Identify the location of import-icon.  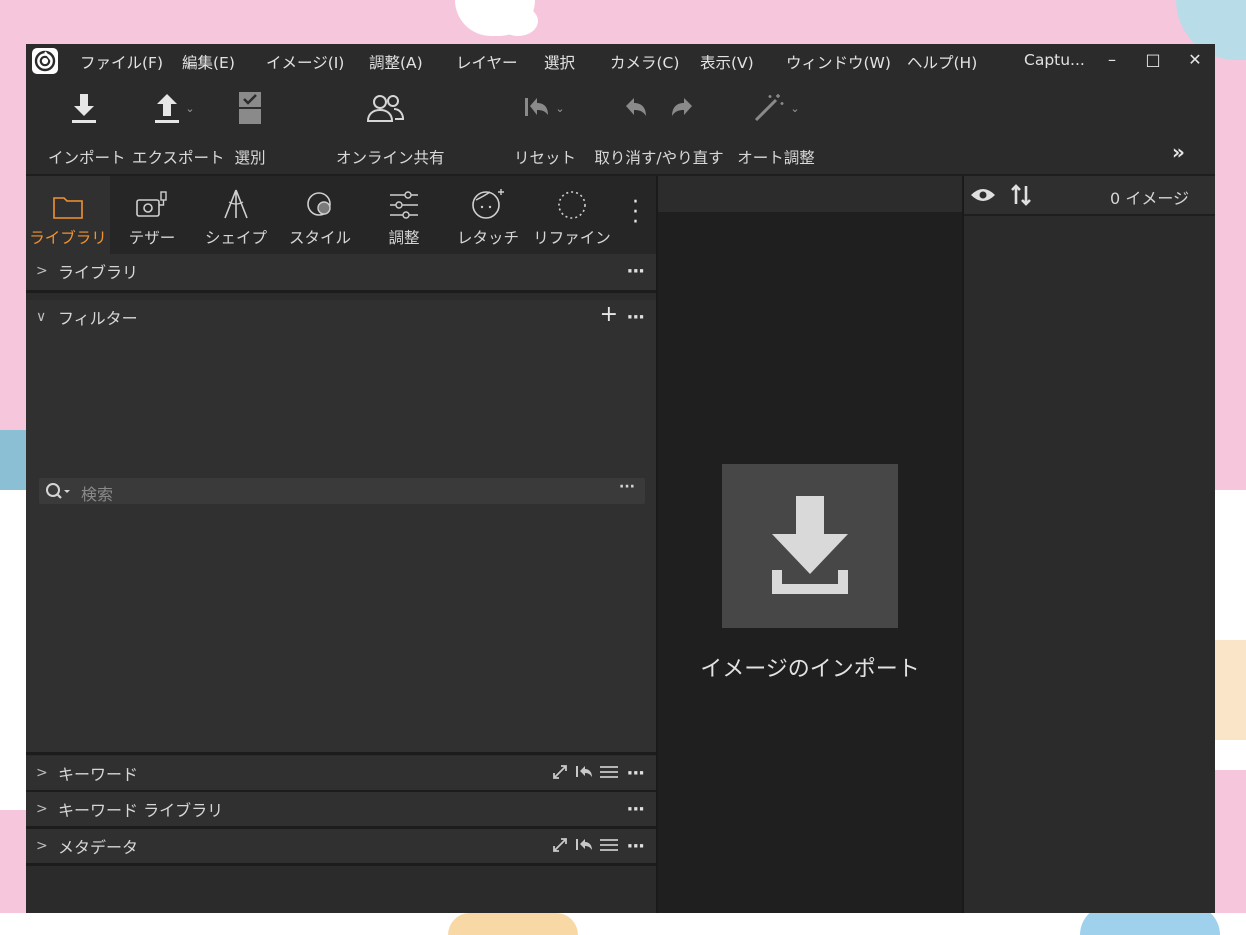
(84, 108).